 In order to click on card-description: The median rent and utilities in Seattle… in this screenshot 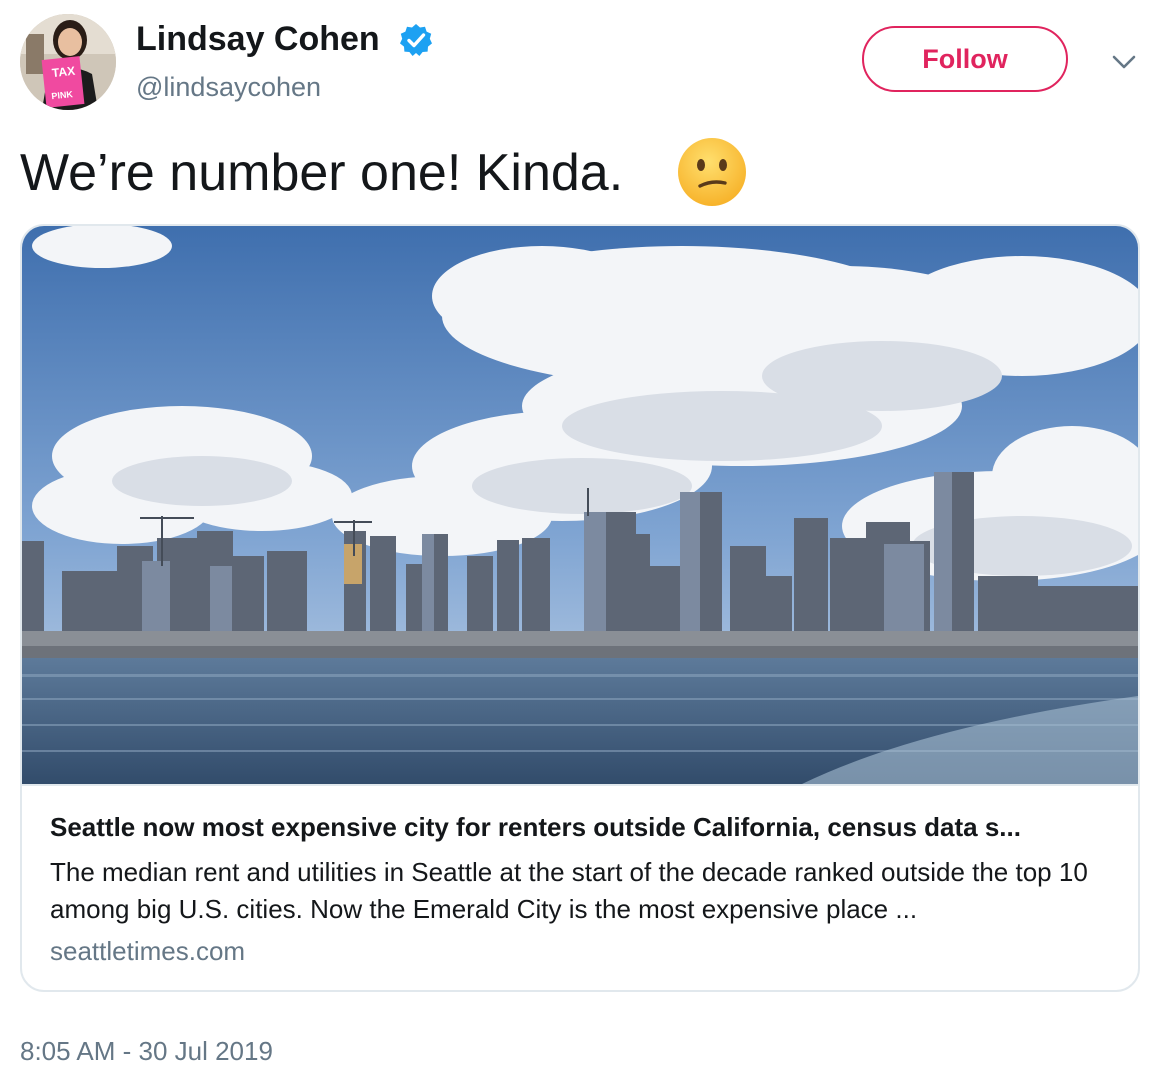, I will do `click(569, 890)`.